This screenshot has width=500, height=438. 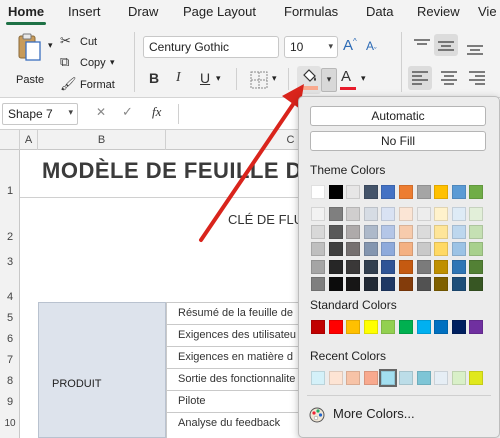 What do you see at coordinates (93, 63) in the screenshot?
I see `copy-button: Copy` at bounding box center [93, 63].